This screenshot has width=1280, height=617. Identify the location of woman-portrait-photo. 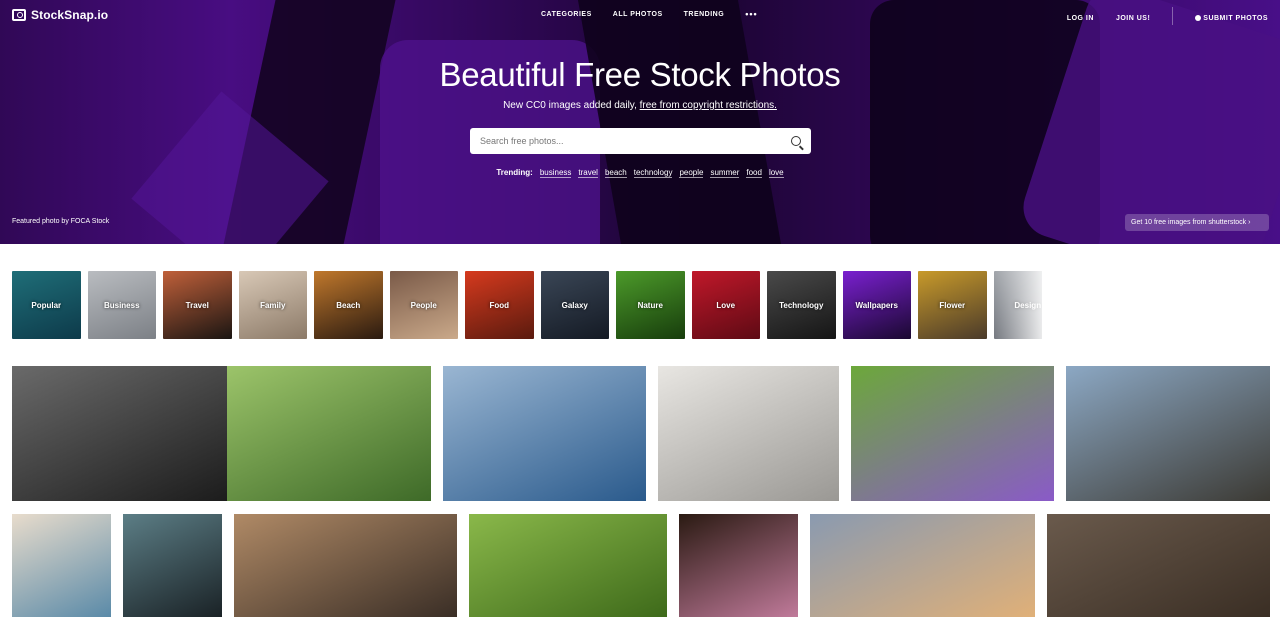
(172, 565).